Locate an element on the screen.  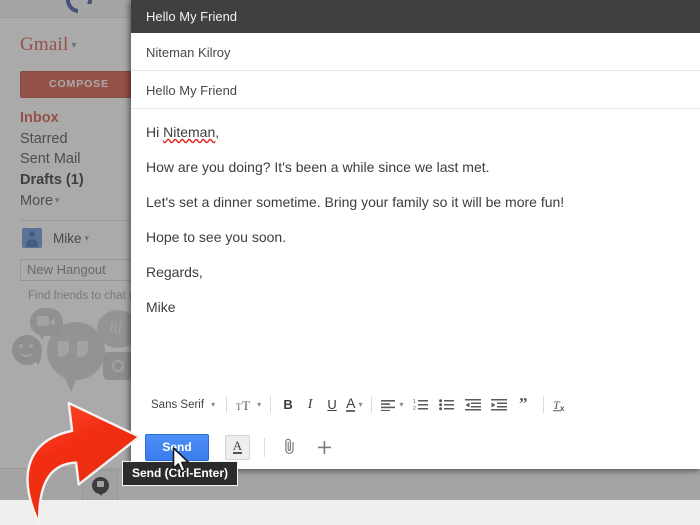
font-family-selector: Sans Serif ▾ is located at coordinates (182, 405).